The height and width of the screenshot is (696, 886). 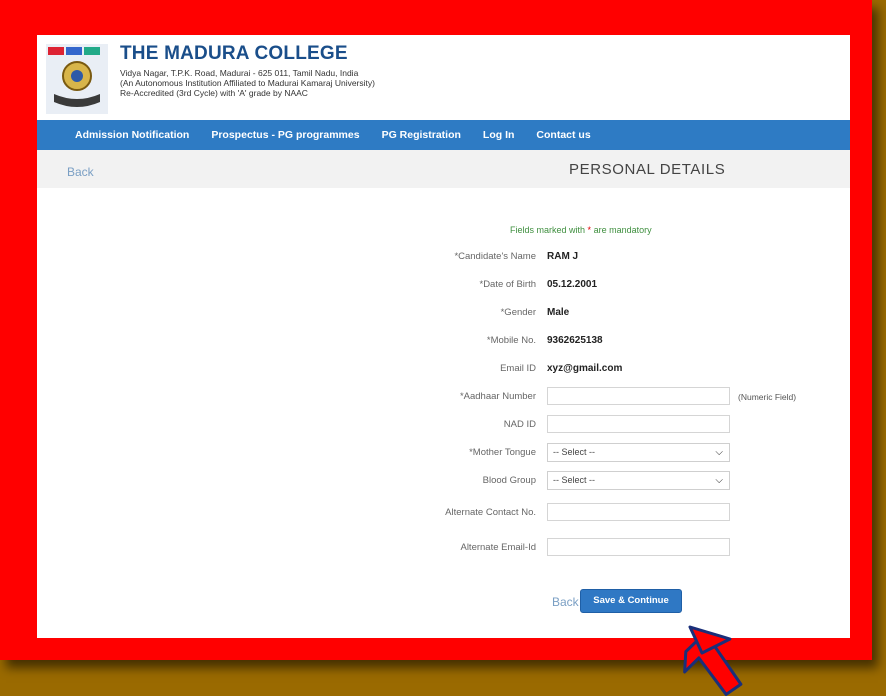 What do you see at coordinates (565, 602) in the screenshot?
I see `back-link-bottom: Back` at bounding box center [565, 602].